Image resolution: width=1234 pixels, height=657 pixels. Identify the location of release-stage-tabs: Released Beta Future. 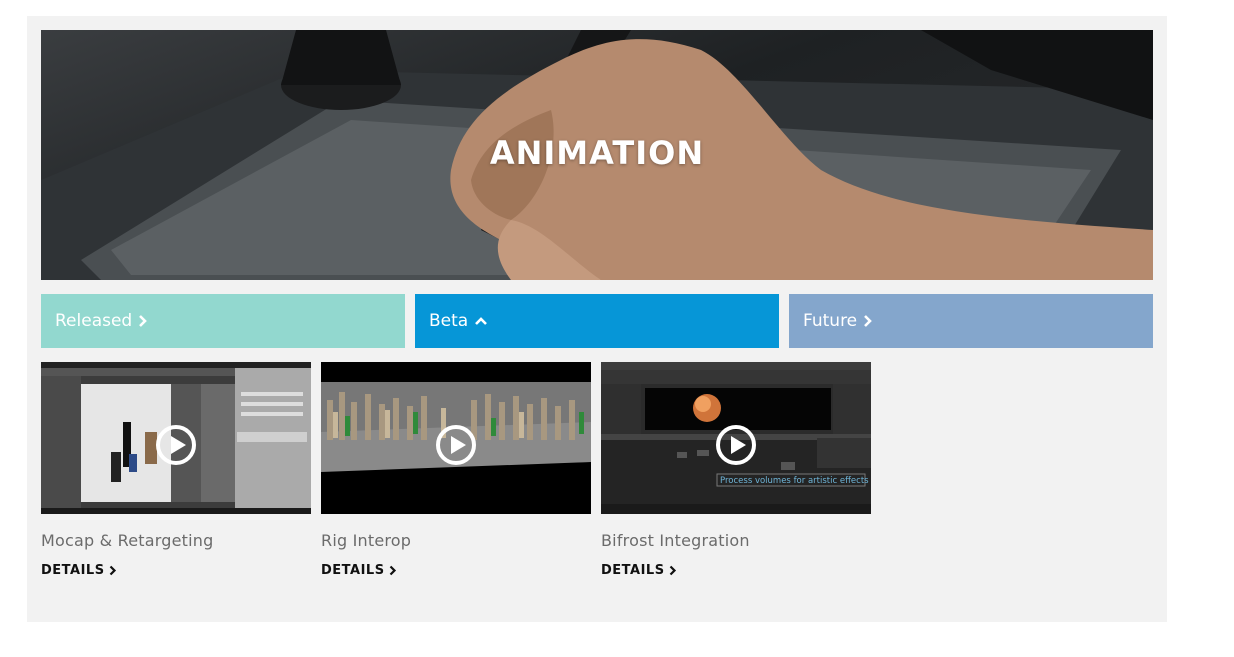
(597, 321).